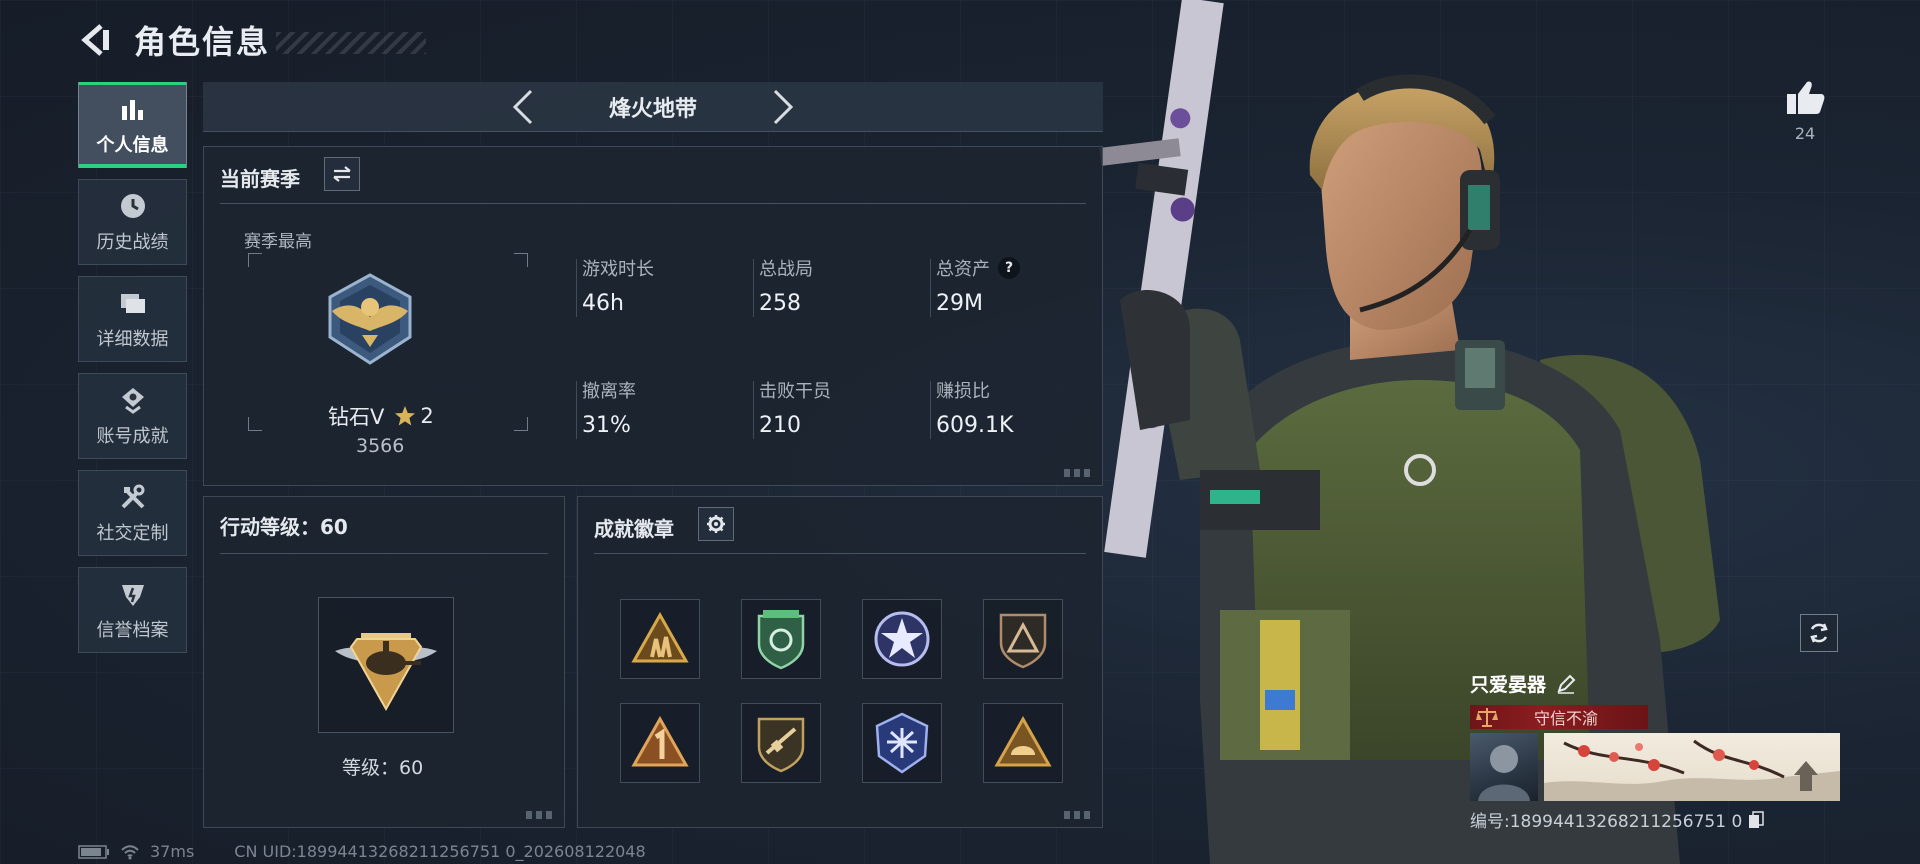 This screenshot has height=864, width=1920. I want to click on folder-icon, so click(133, 303).